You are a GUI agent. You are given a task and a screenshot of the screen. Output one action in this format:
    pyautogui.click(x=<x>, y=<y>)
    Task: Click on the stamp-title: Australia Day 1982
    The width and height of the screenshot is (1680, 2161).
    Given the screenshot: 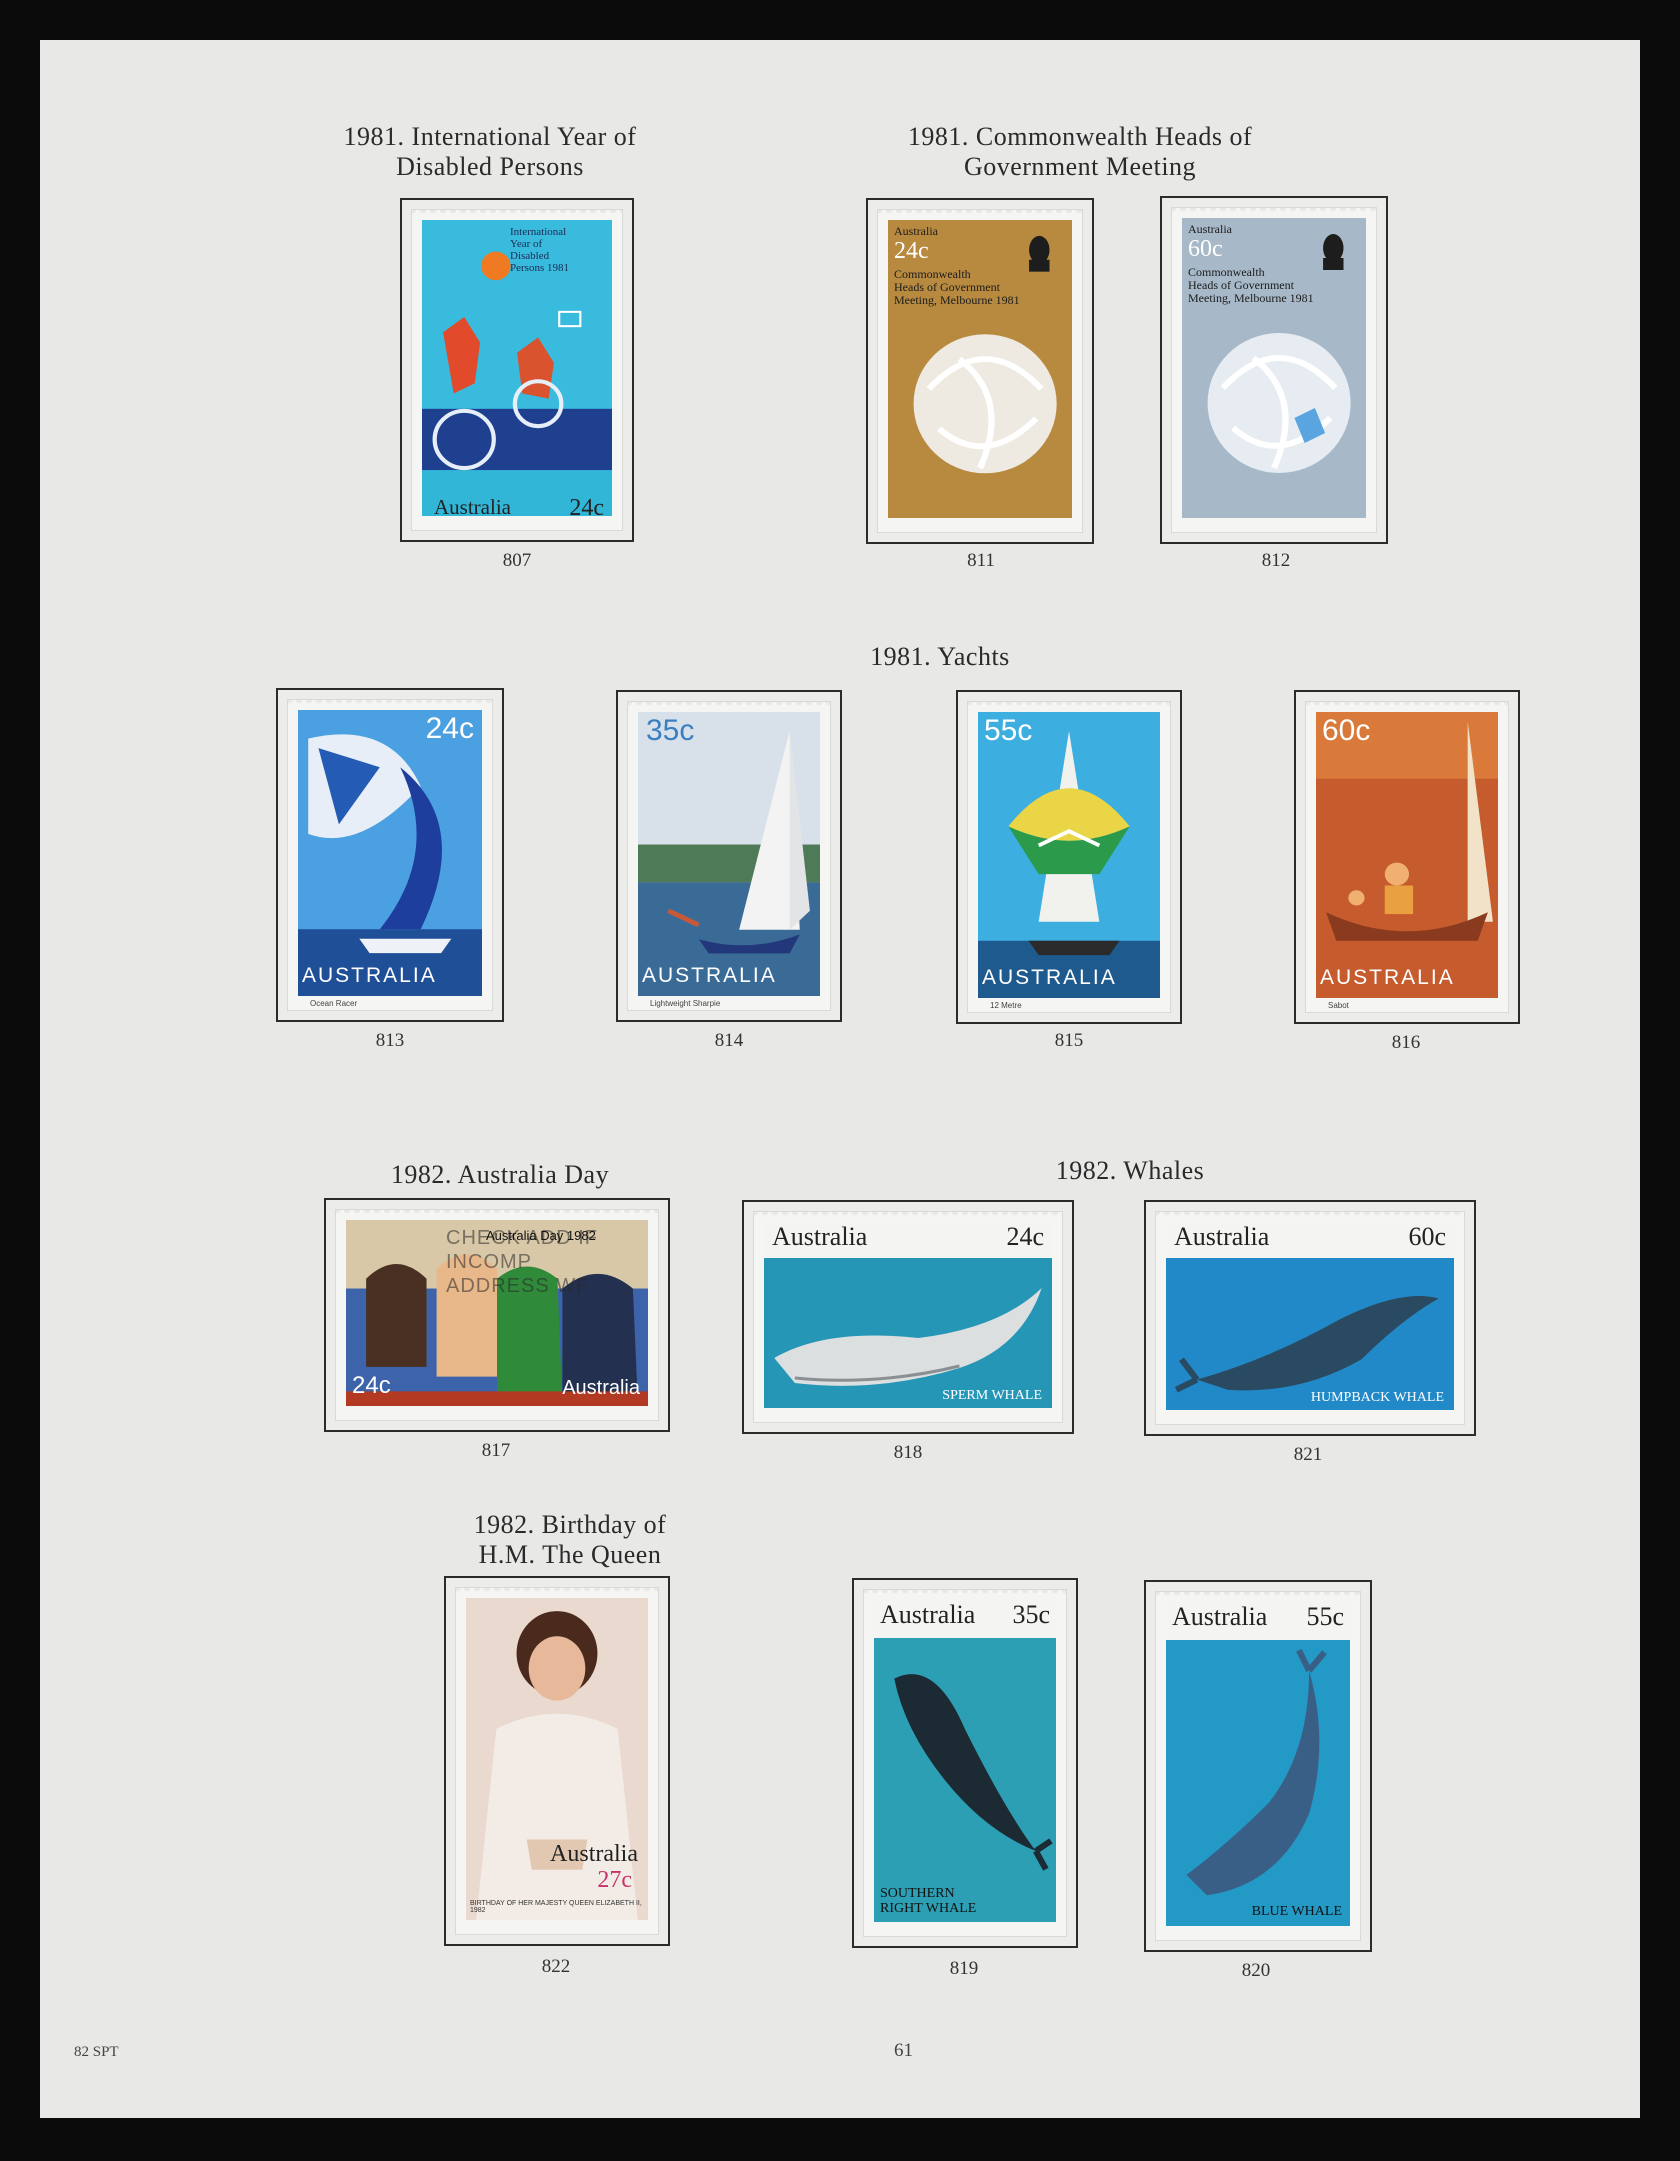 What is the action you would take?
    pyautogui.click(x=541, y=1235)
    